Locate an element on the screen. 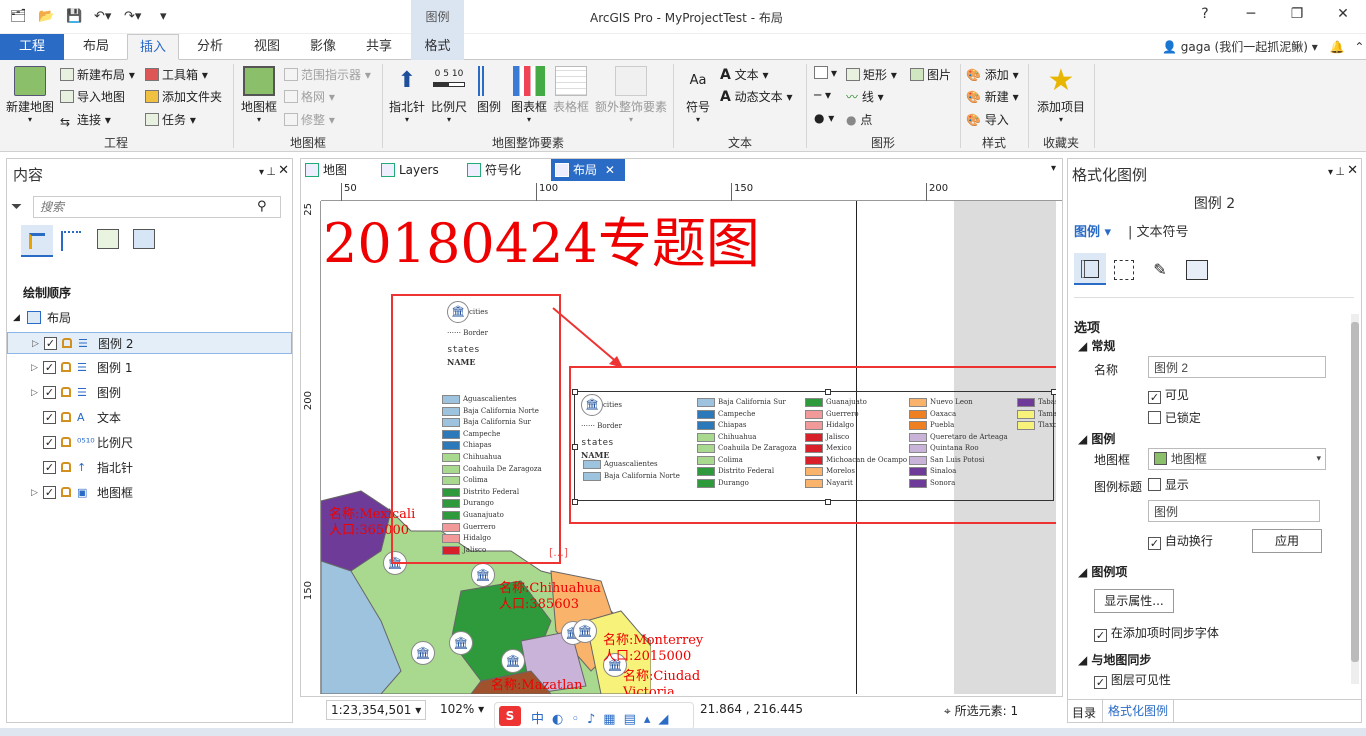 This screenshot has width=1366, height=736. layer-visibility-checkbox: ✓ 图层可见性 is located at coordinates (1132, 680).